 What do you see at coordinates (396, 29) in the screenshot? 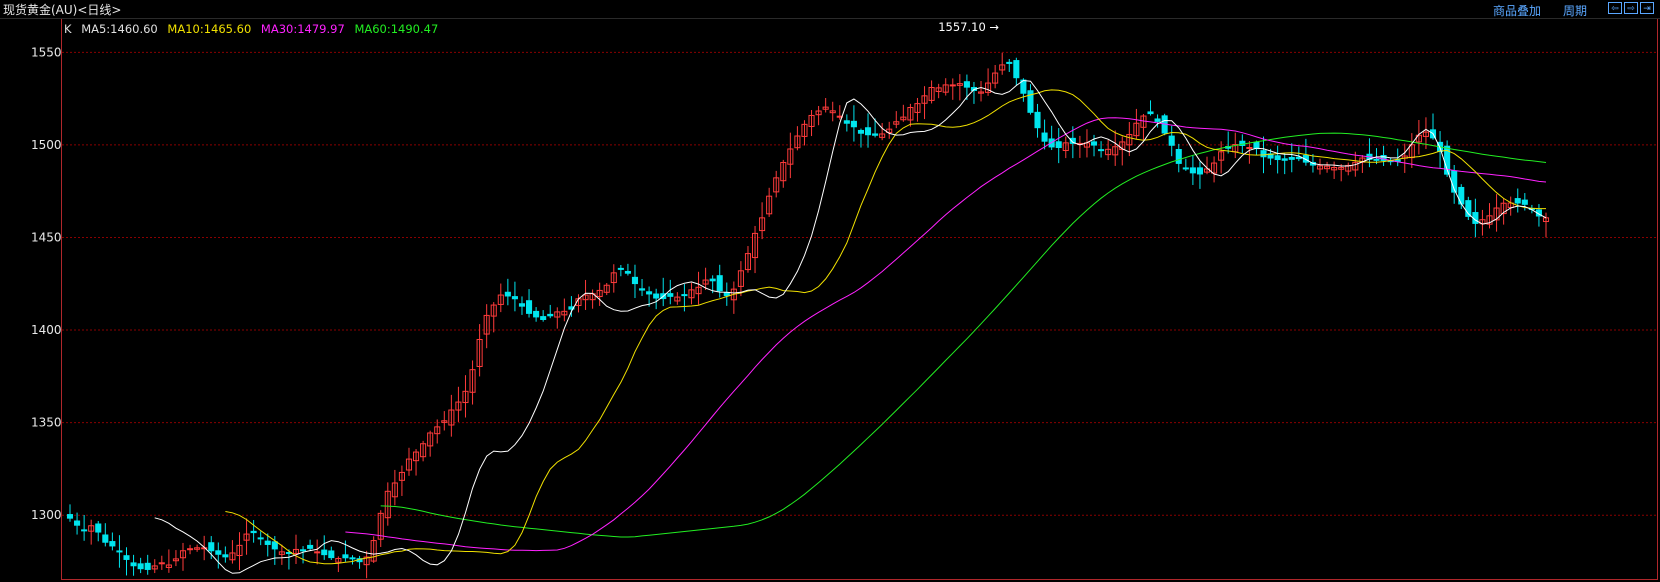
I see `legend-ma60: MA60:1490.47` at bounding box center [396, 29].